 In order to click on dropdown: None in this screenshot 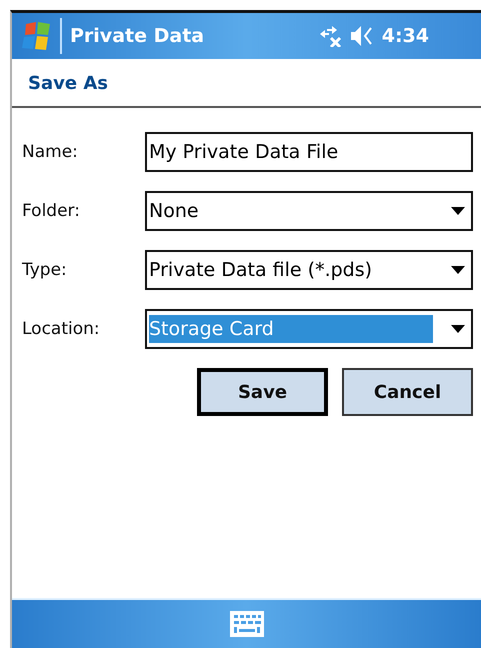, I will do `click(309, 211)`.